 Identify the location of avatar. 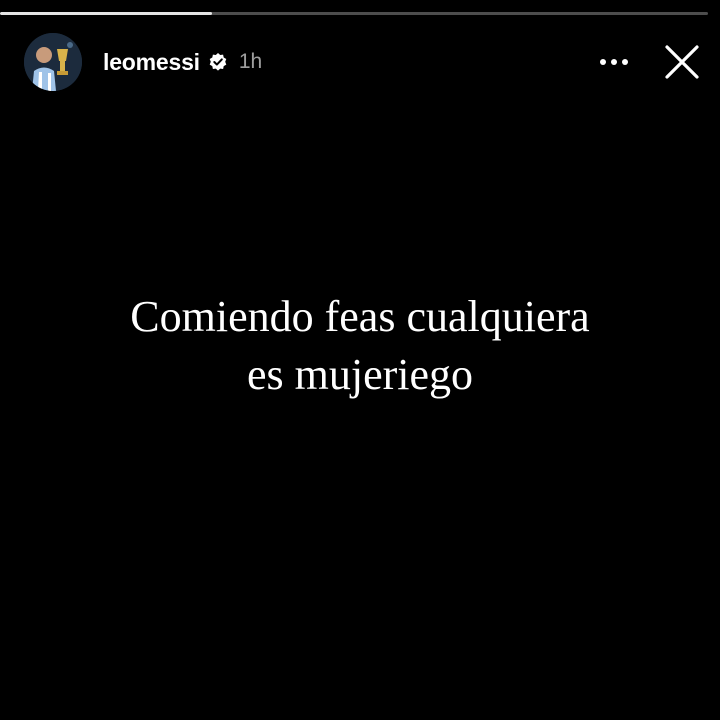
(53, 62).